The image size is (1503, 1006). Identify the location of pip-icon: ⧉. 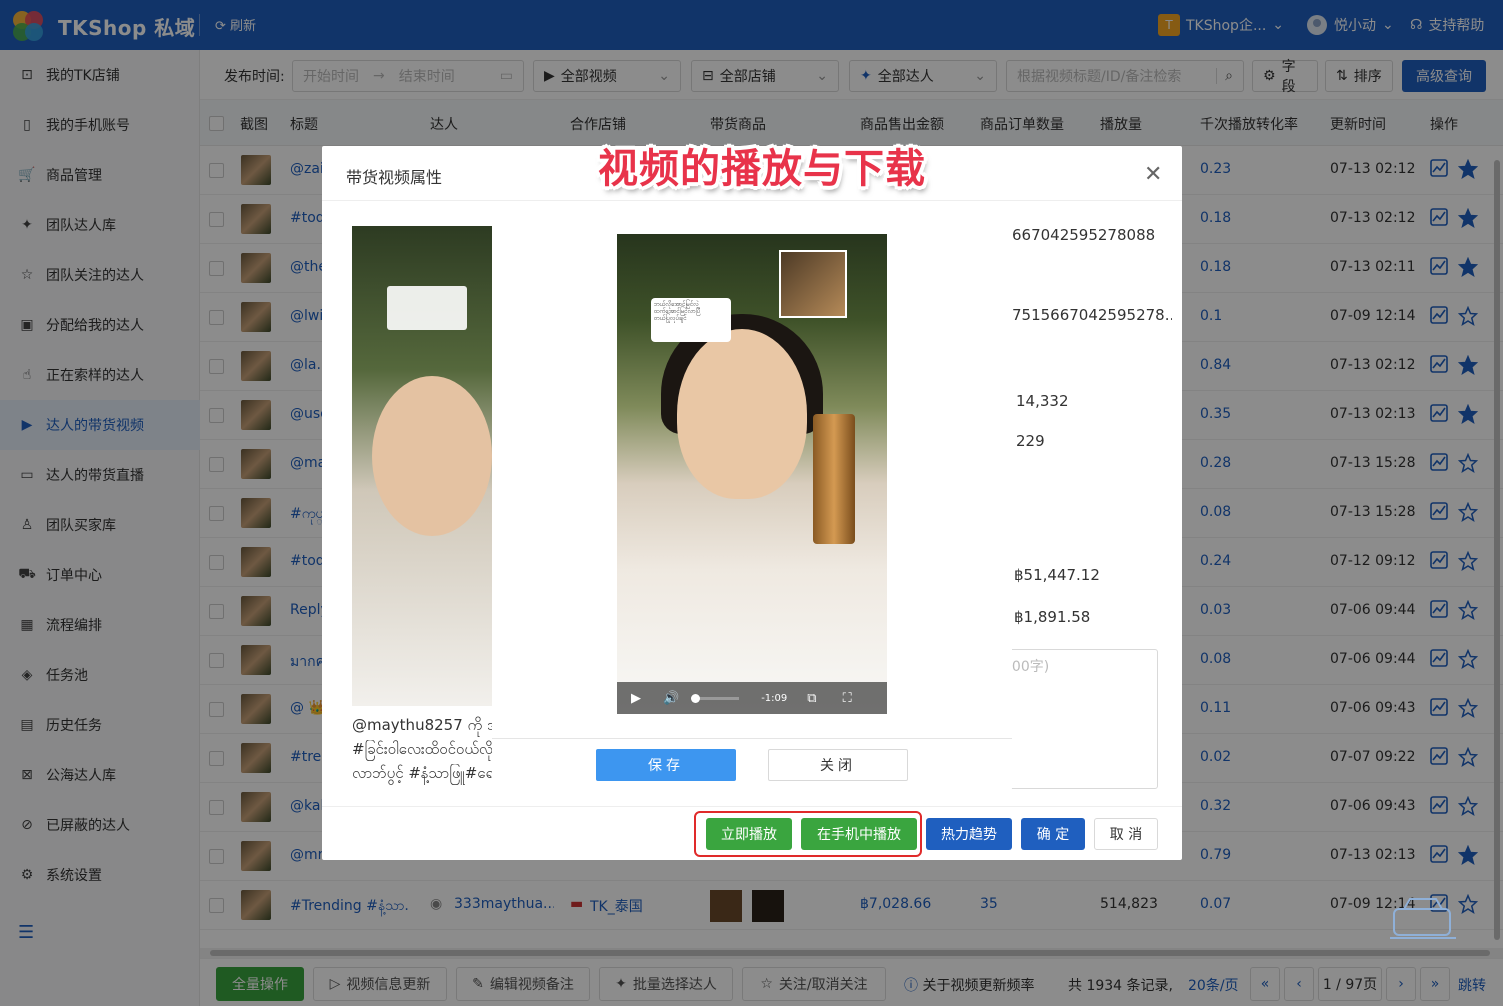
(811, 698).